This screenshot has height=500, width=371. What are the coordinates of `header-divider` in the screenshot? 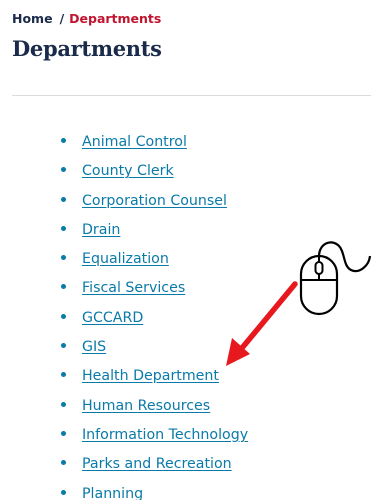 It's located at (191, 95).